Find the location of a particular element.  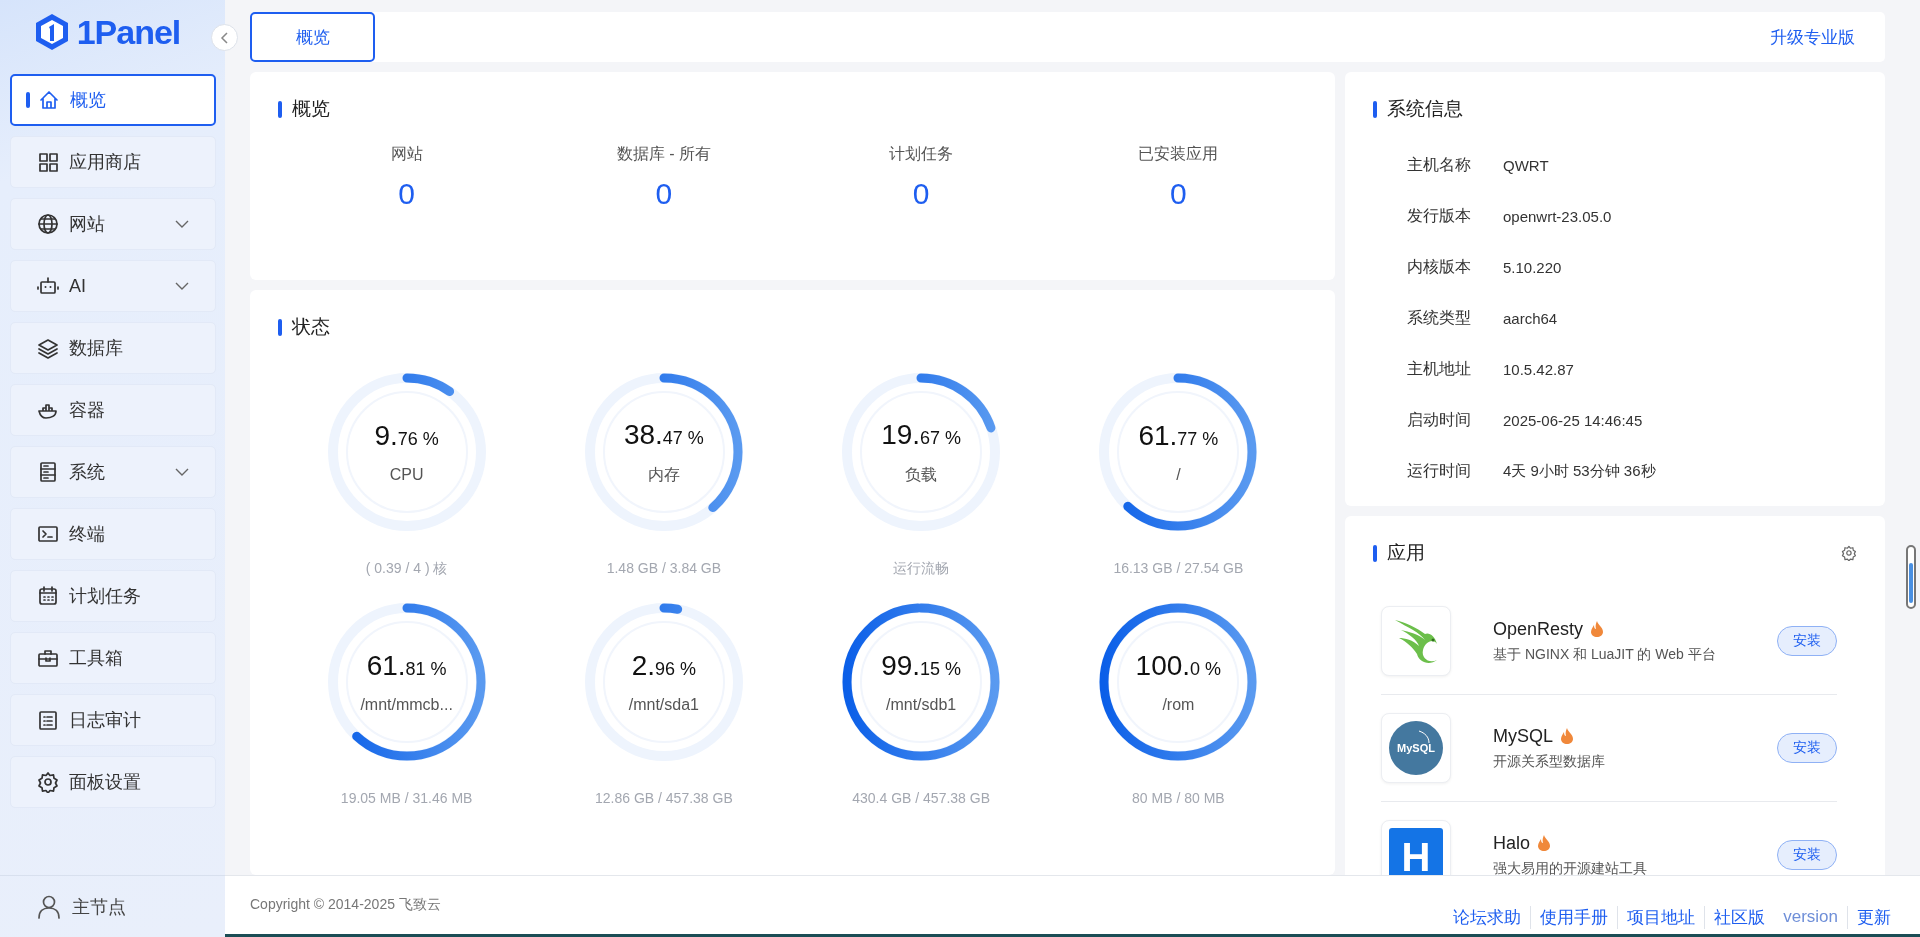

info-value: 5.10.220 is located at coordinates (1532, 267).